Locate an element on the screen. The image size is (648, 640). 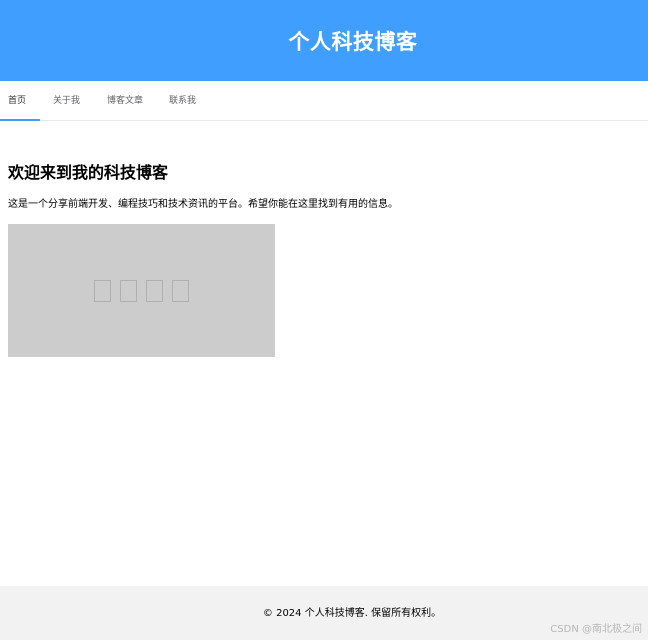
site-footer: © 2024 个人科技博客. 保留所有权利。 CSDN @南北极之间 is located at coordinates (324, 613).